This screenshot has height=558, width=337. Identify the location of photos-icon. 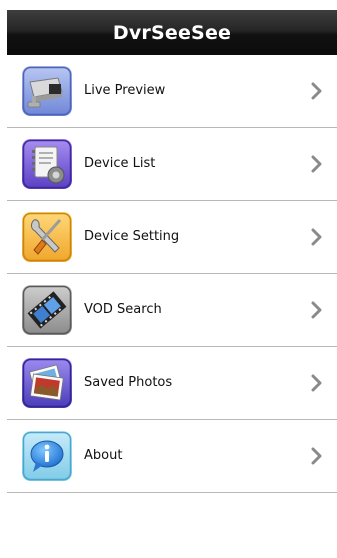
(47, 383).